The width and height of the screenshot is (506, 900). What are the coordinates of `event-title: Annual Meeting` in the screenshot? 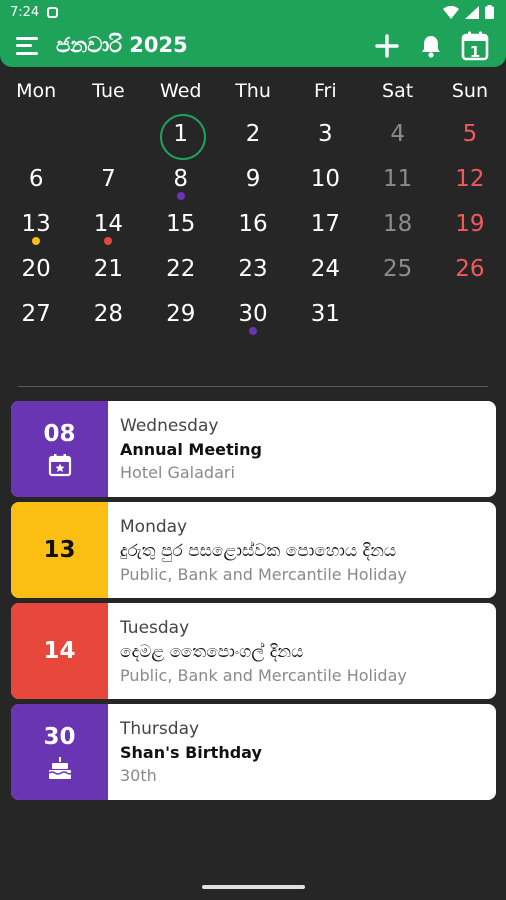 It's located at (191, 449).